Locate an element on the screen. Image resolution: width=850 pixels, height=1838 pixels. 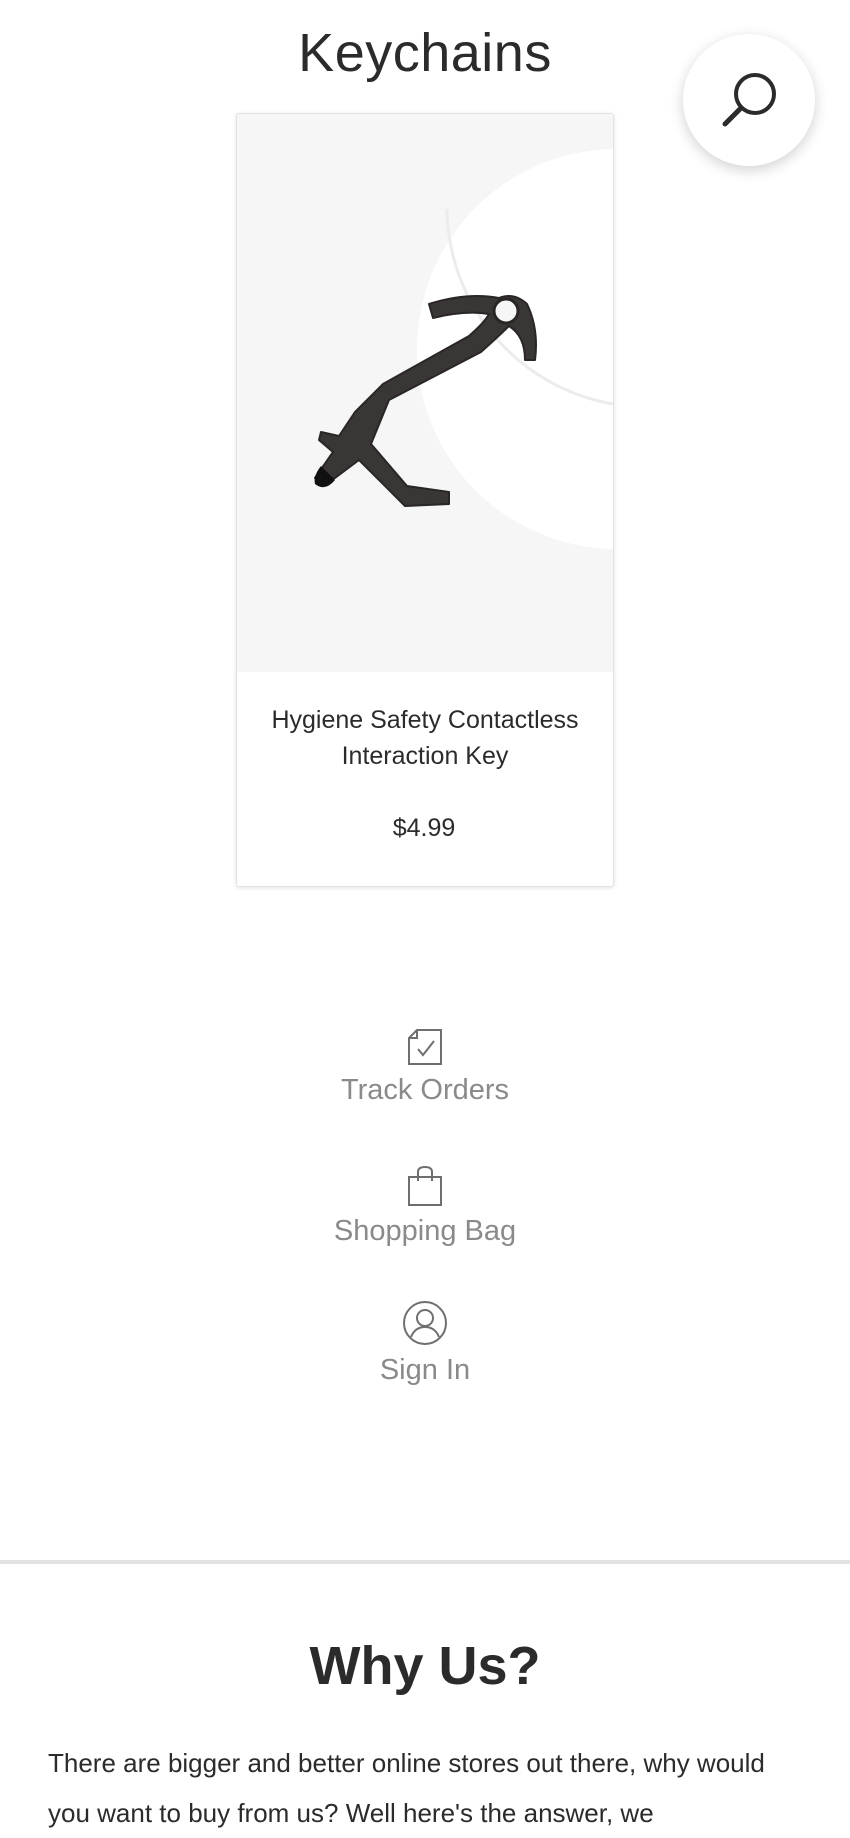
keychain-tool-image is located at coordinates (425, 393).